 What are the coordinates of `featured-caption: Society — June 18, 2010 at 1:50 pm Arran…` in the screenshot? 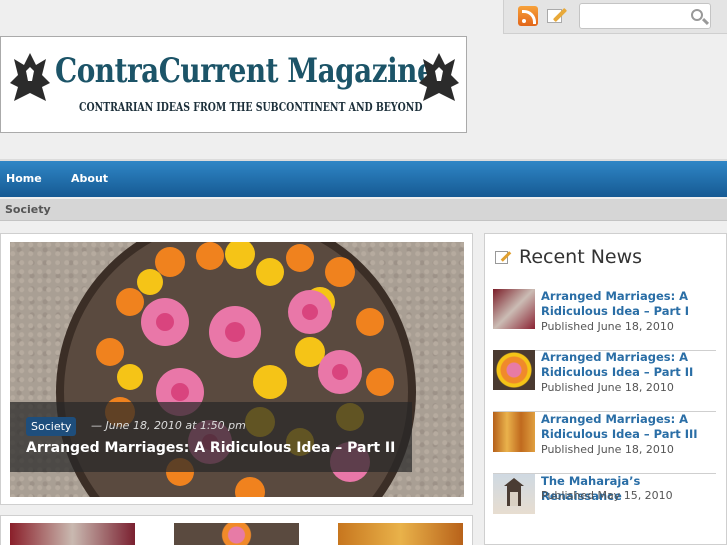 It's located at (211, 437).